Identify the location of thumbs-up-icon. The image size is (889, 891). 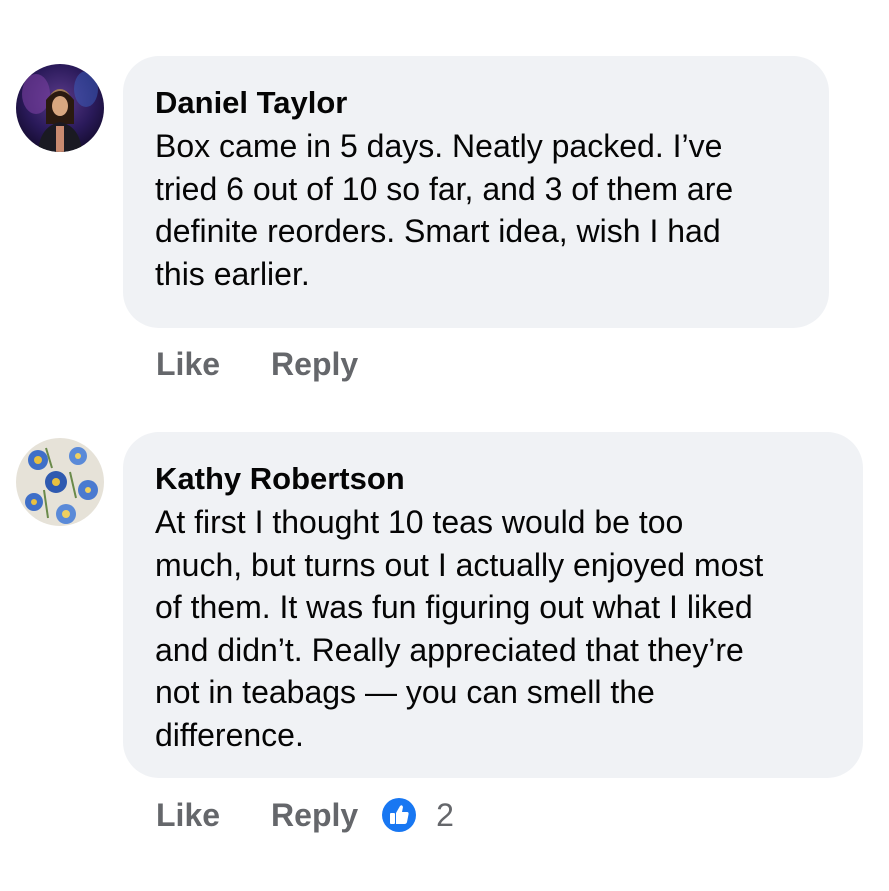
(399, 815).